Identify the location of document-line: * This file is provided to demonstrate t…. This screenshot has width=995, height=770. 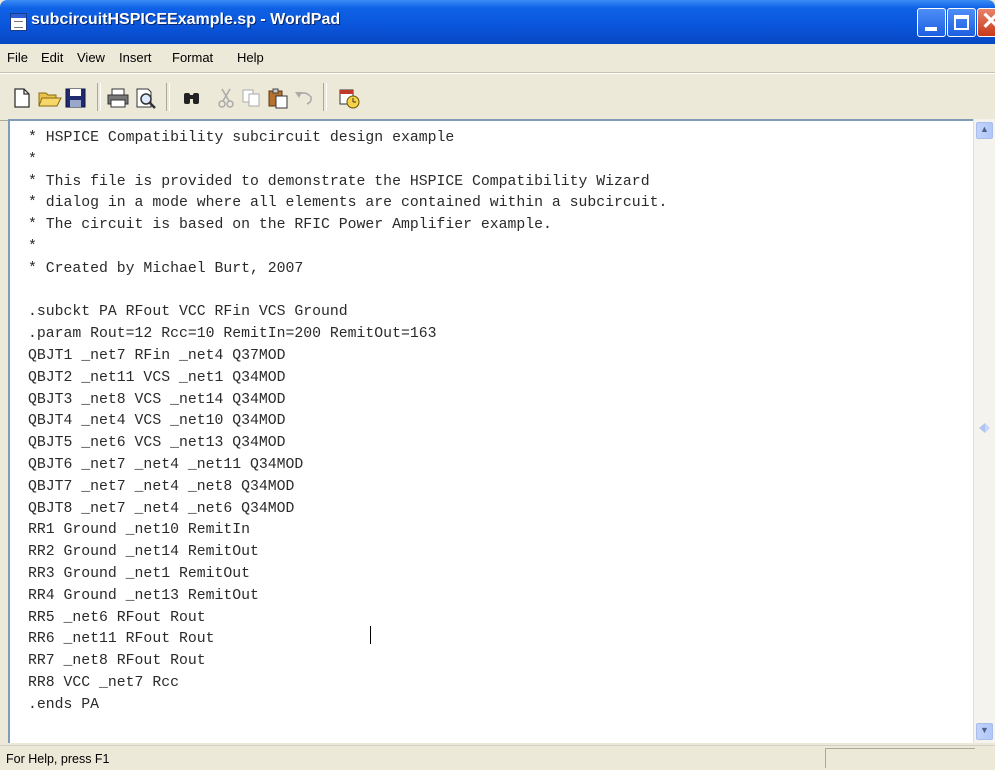
(339, 182).